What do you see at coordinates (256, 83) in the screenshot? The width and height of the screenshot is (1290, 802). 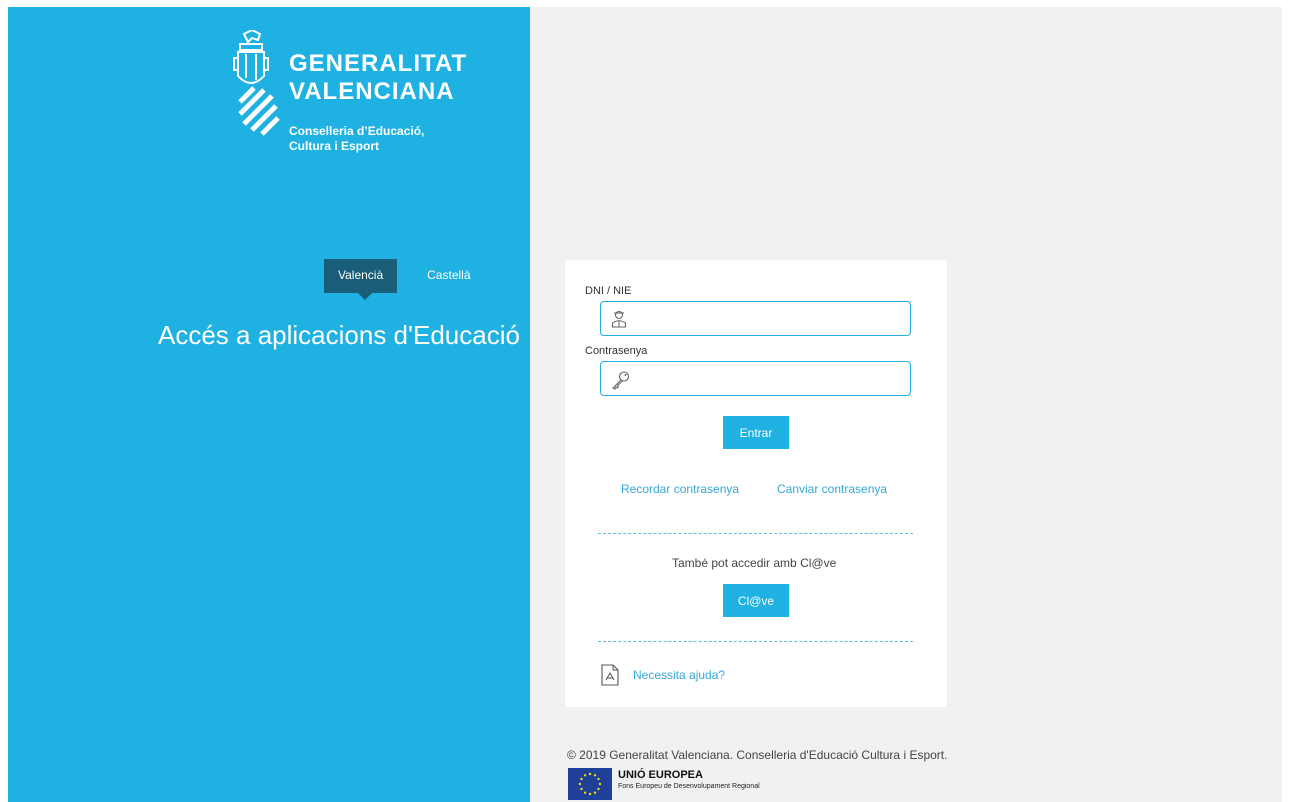 I see `generalitat-emblem-icon` at bounding box center [256, 83].